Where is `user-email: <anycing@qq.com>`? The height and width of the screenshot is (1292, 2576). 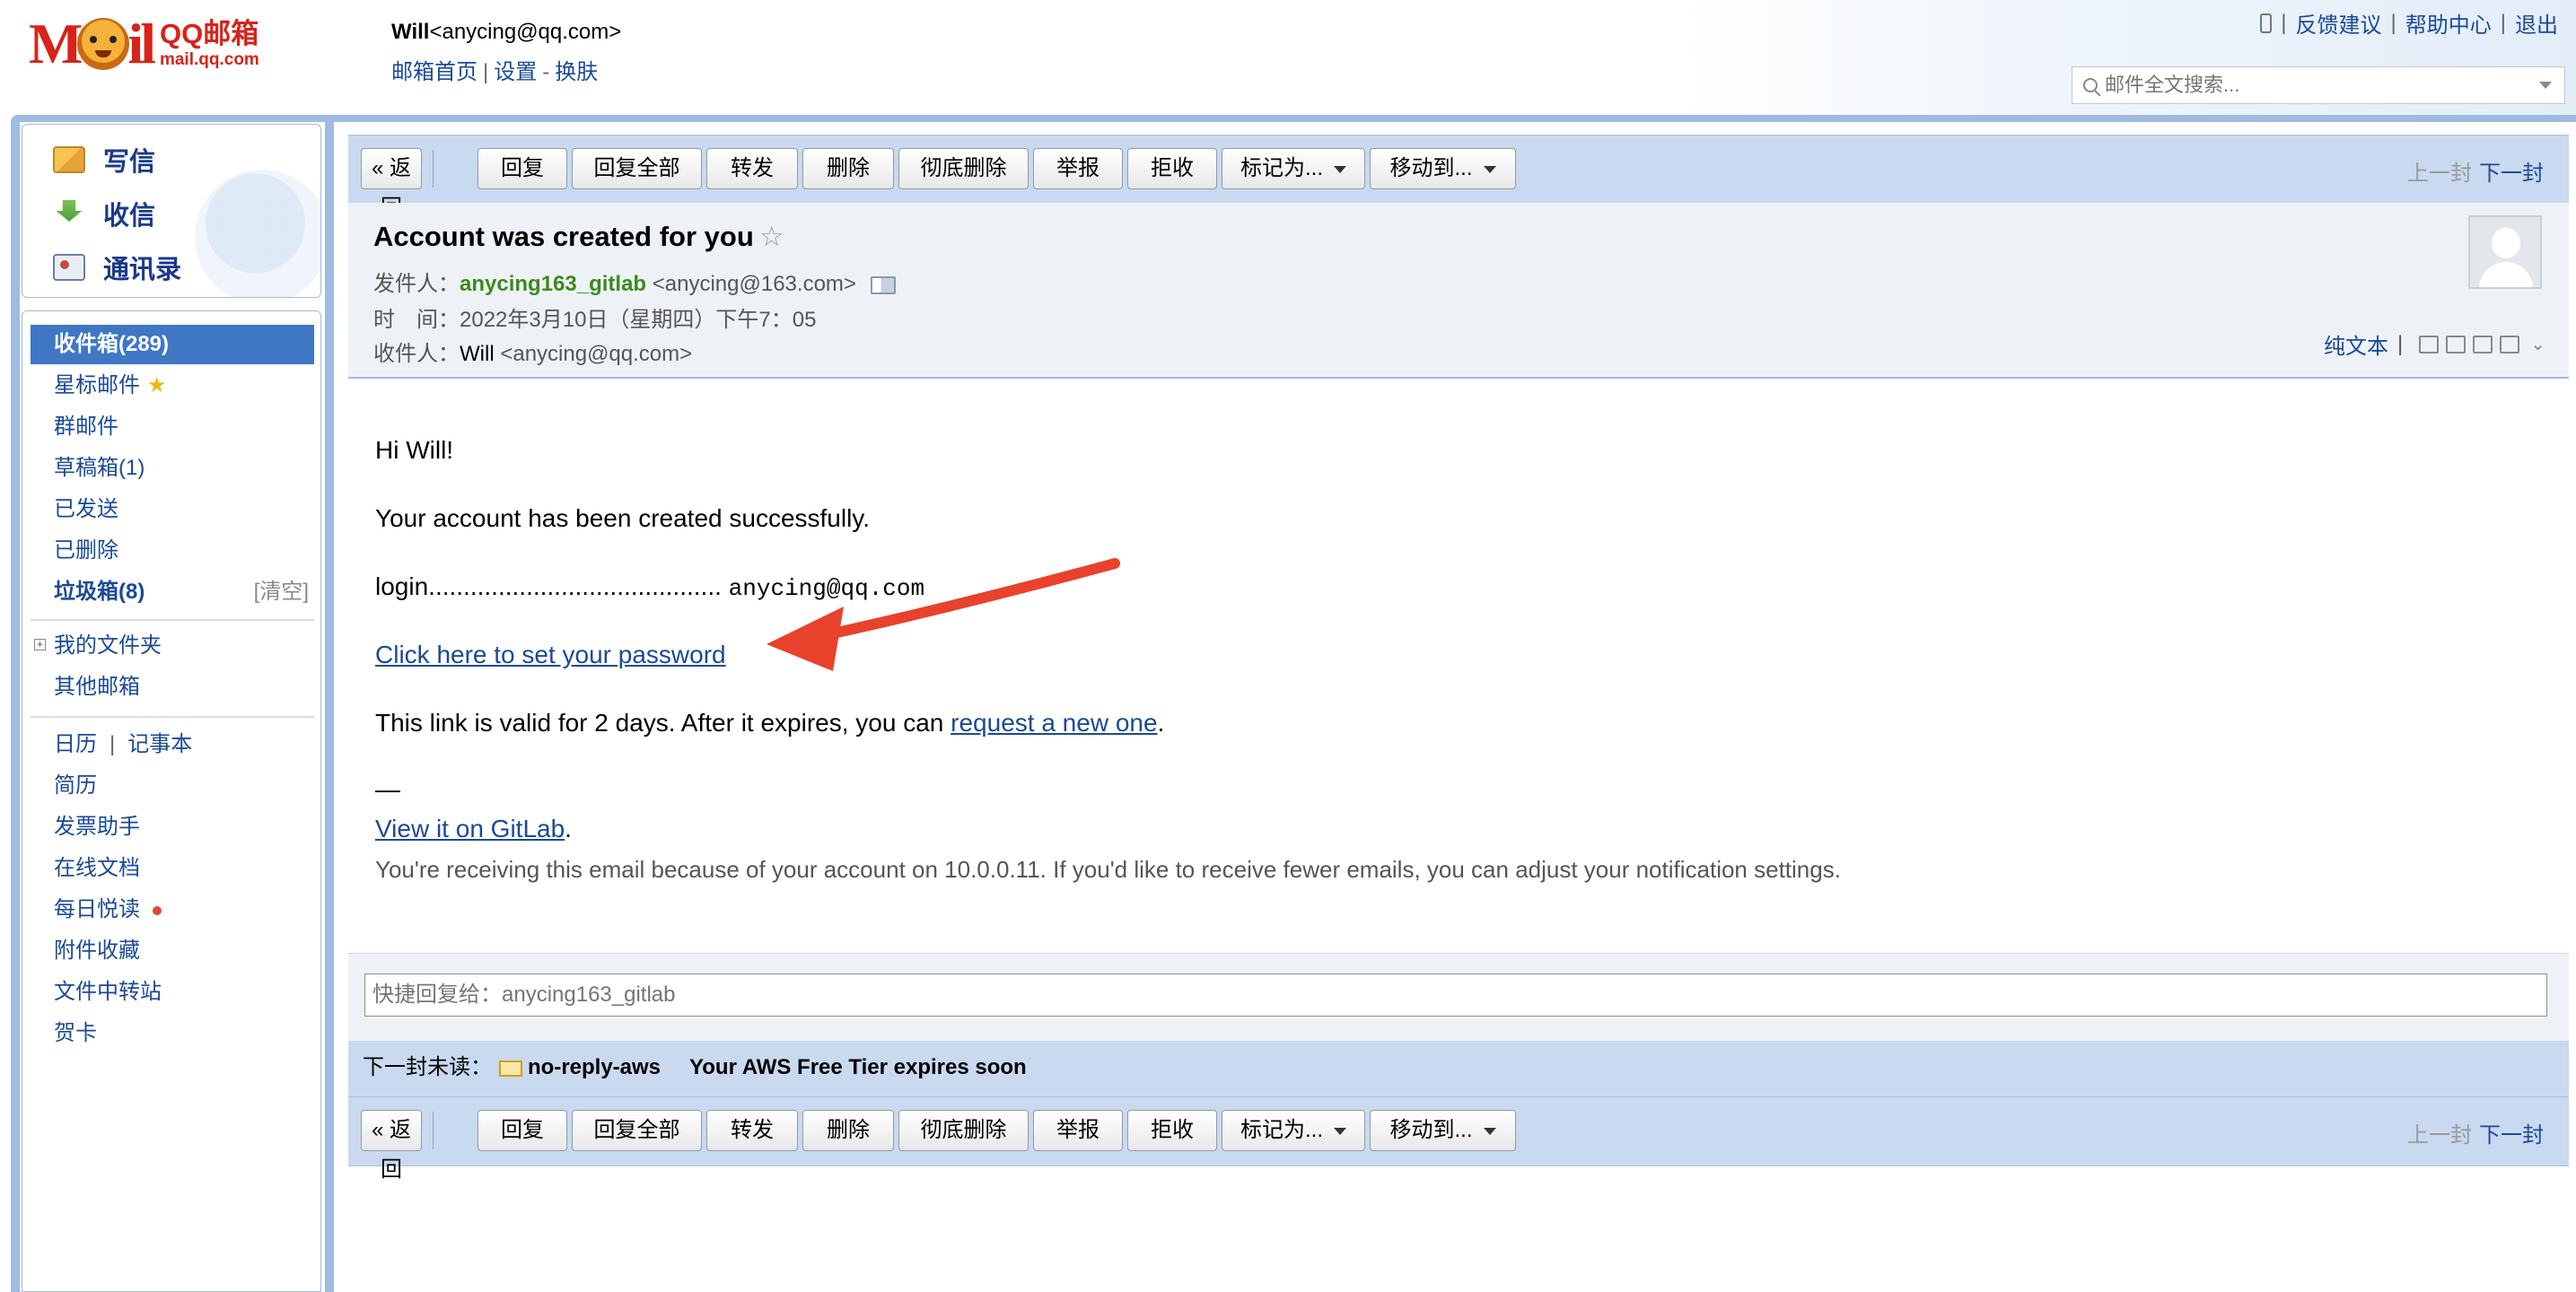 user-email: <anycing@qq.com> is located at coordinates (525, 32).